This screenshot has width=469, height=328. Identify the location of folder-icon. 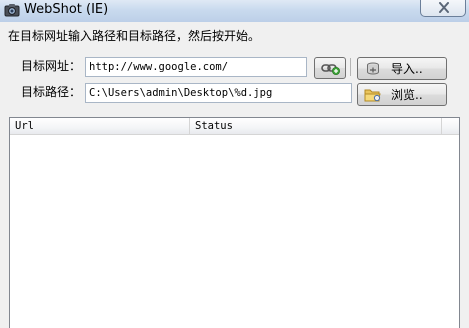
(373, 96).